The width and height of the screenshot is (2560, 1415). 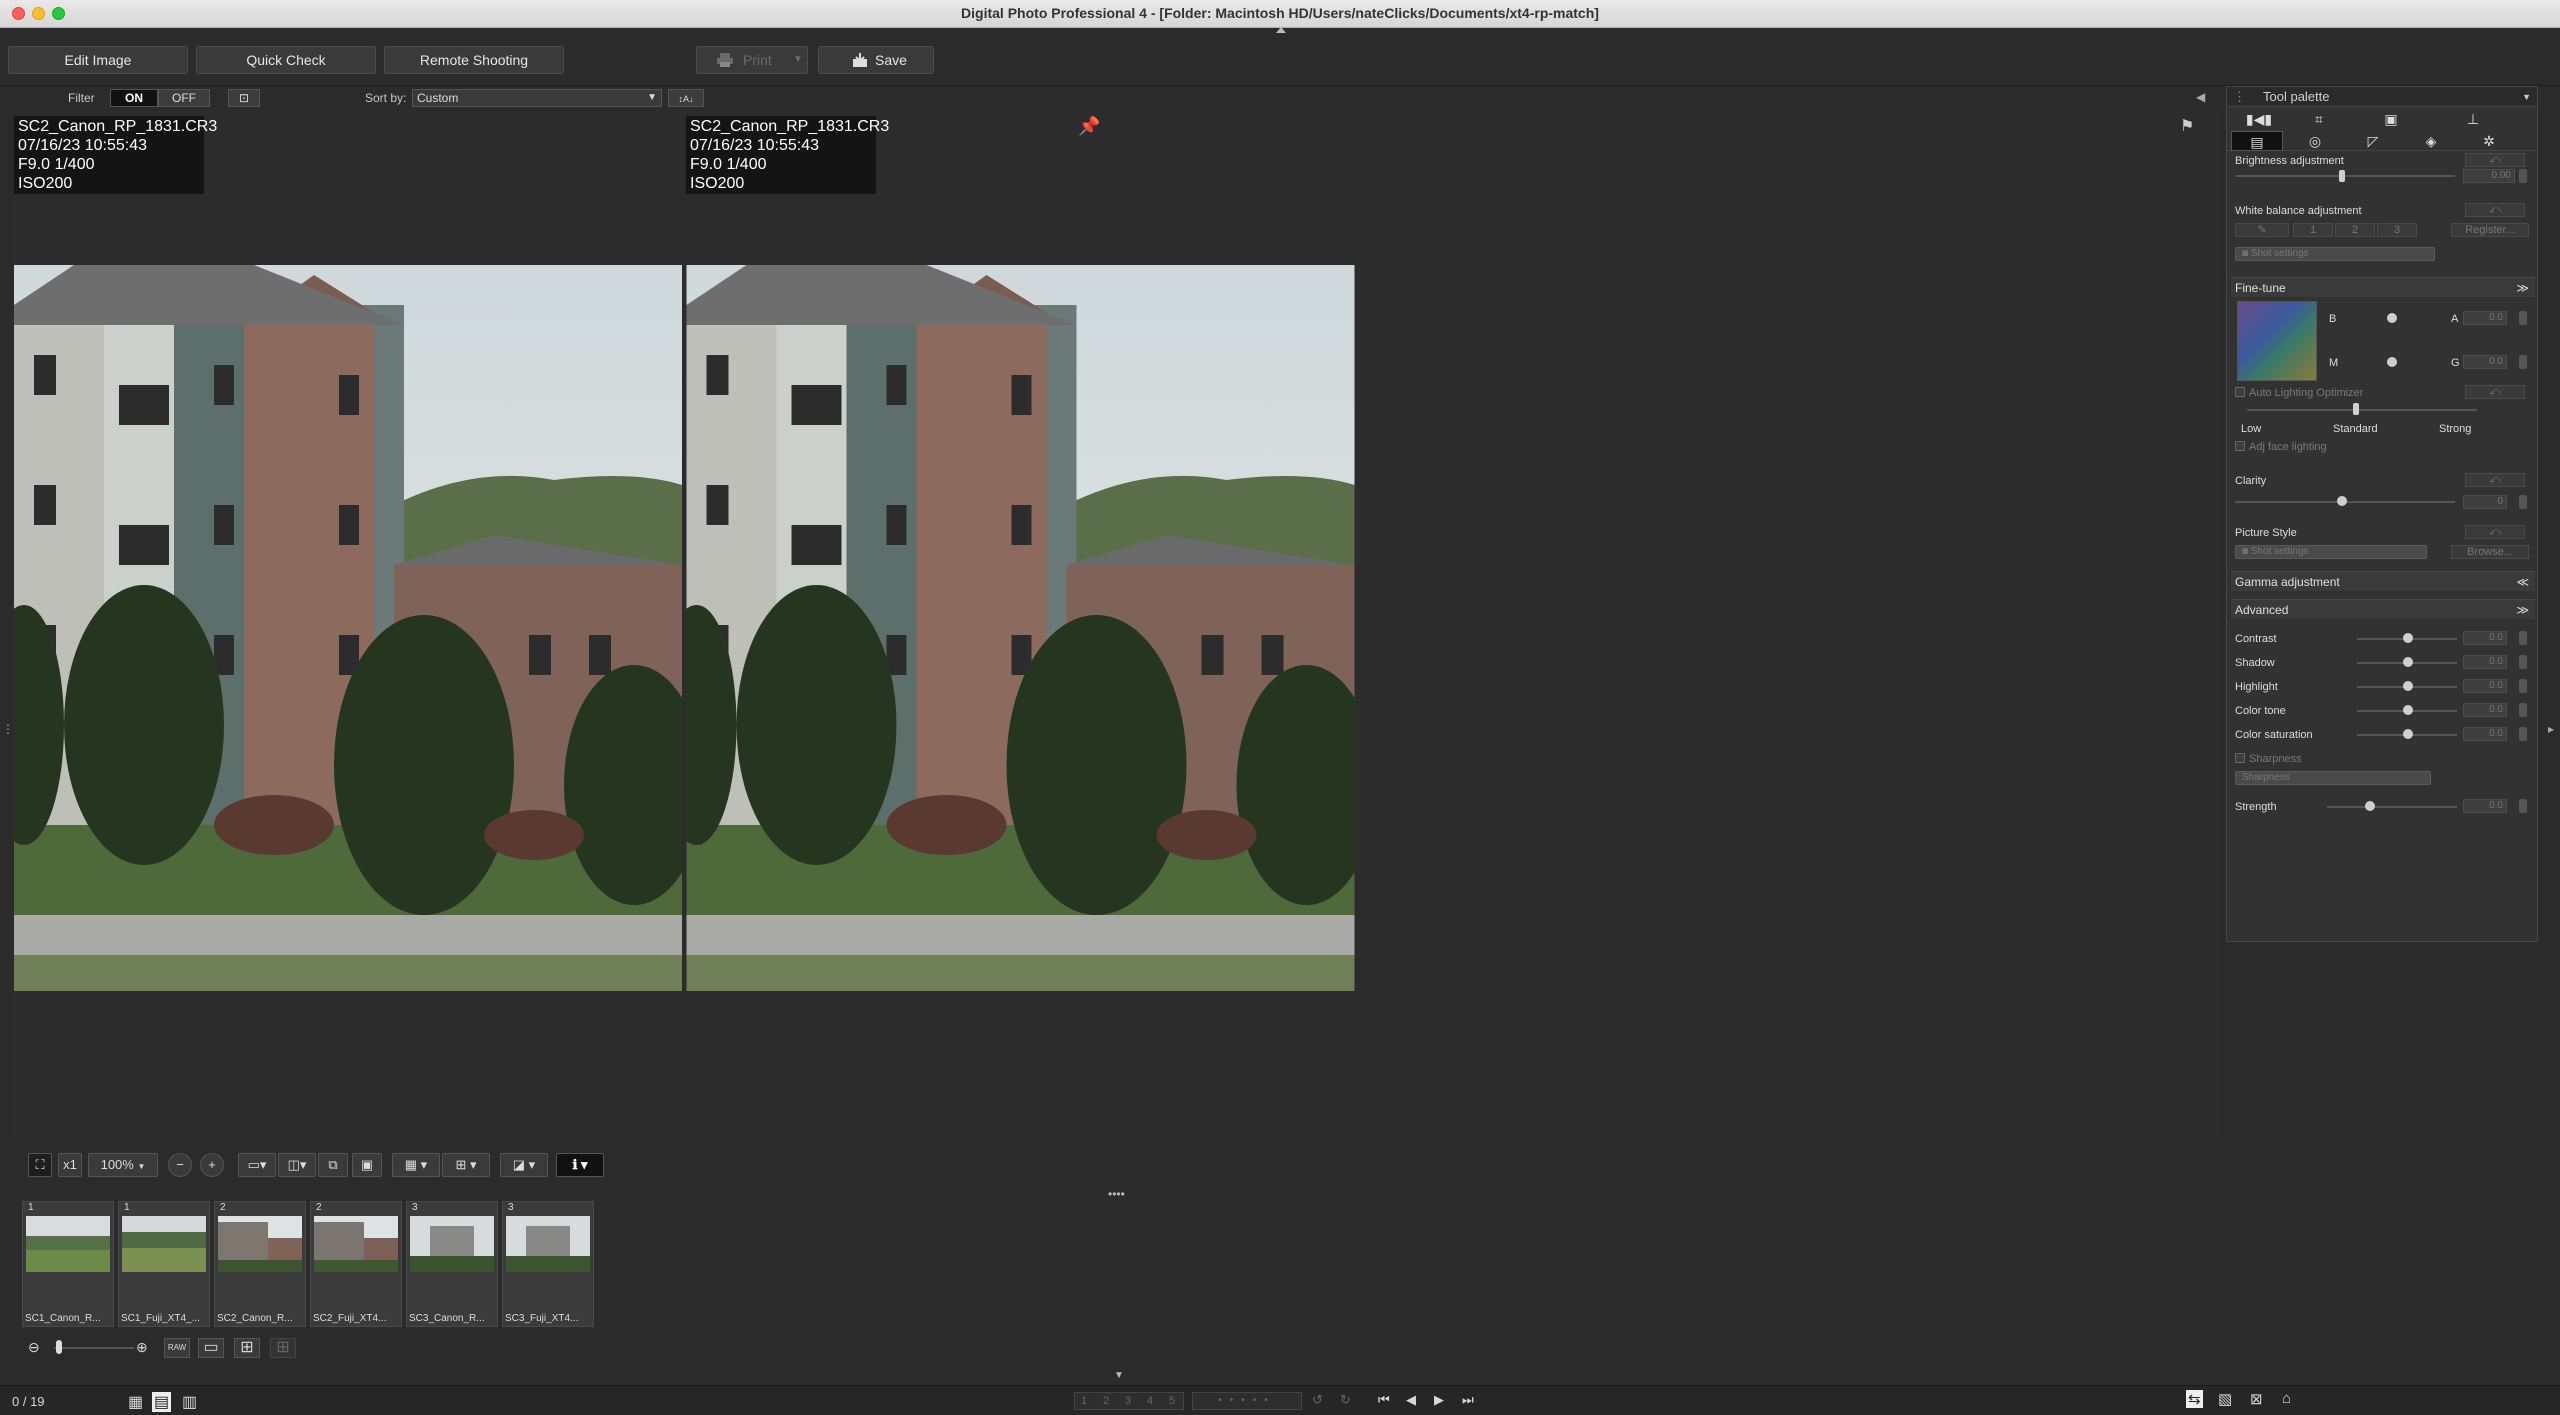 What do you see at coordinates (2240, 446) in the screenshot?
I see `adj-face-checkbox` at bounding box center [2240, 446].